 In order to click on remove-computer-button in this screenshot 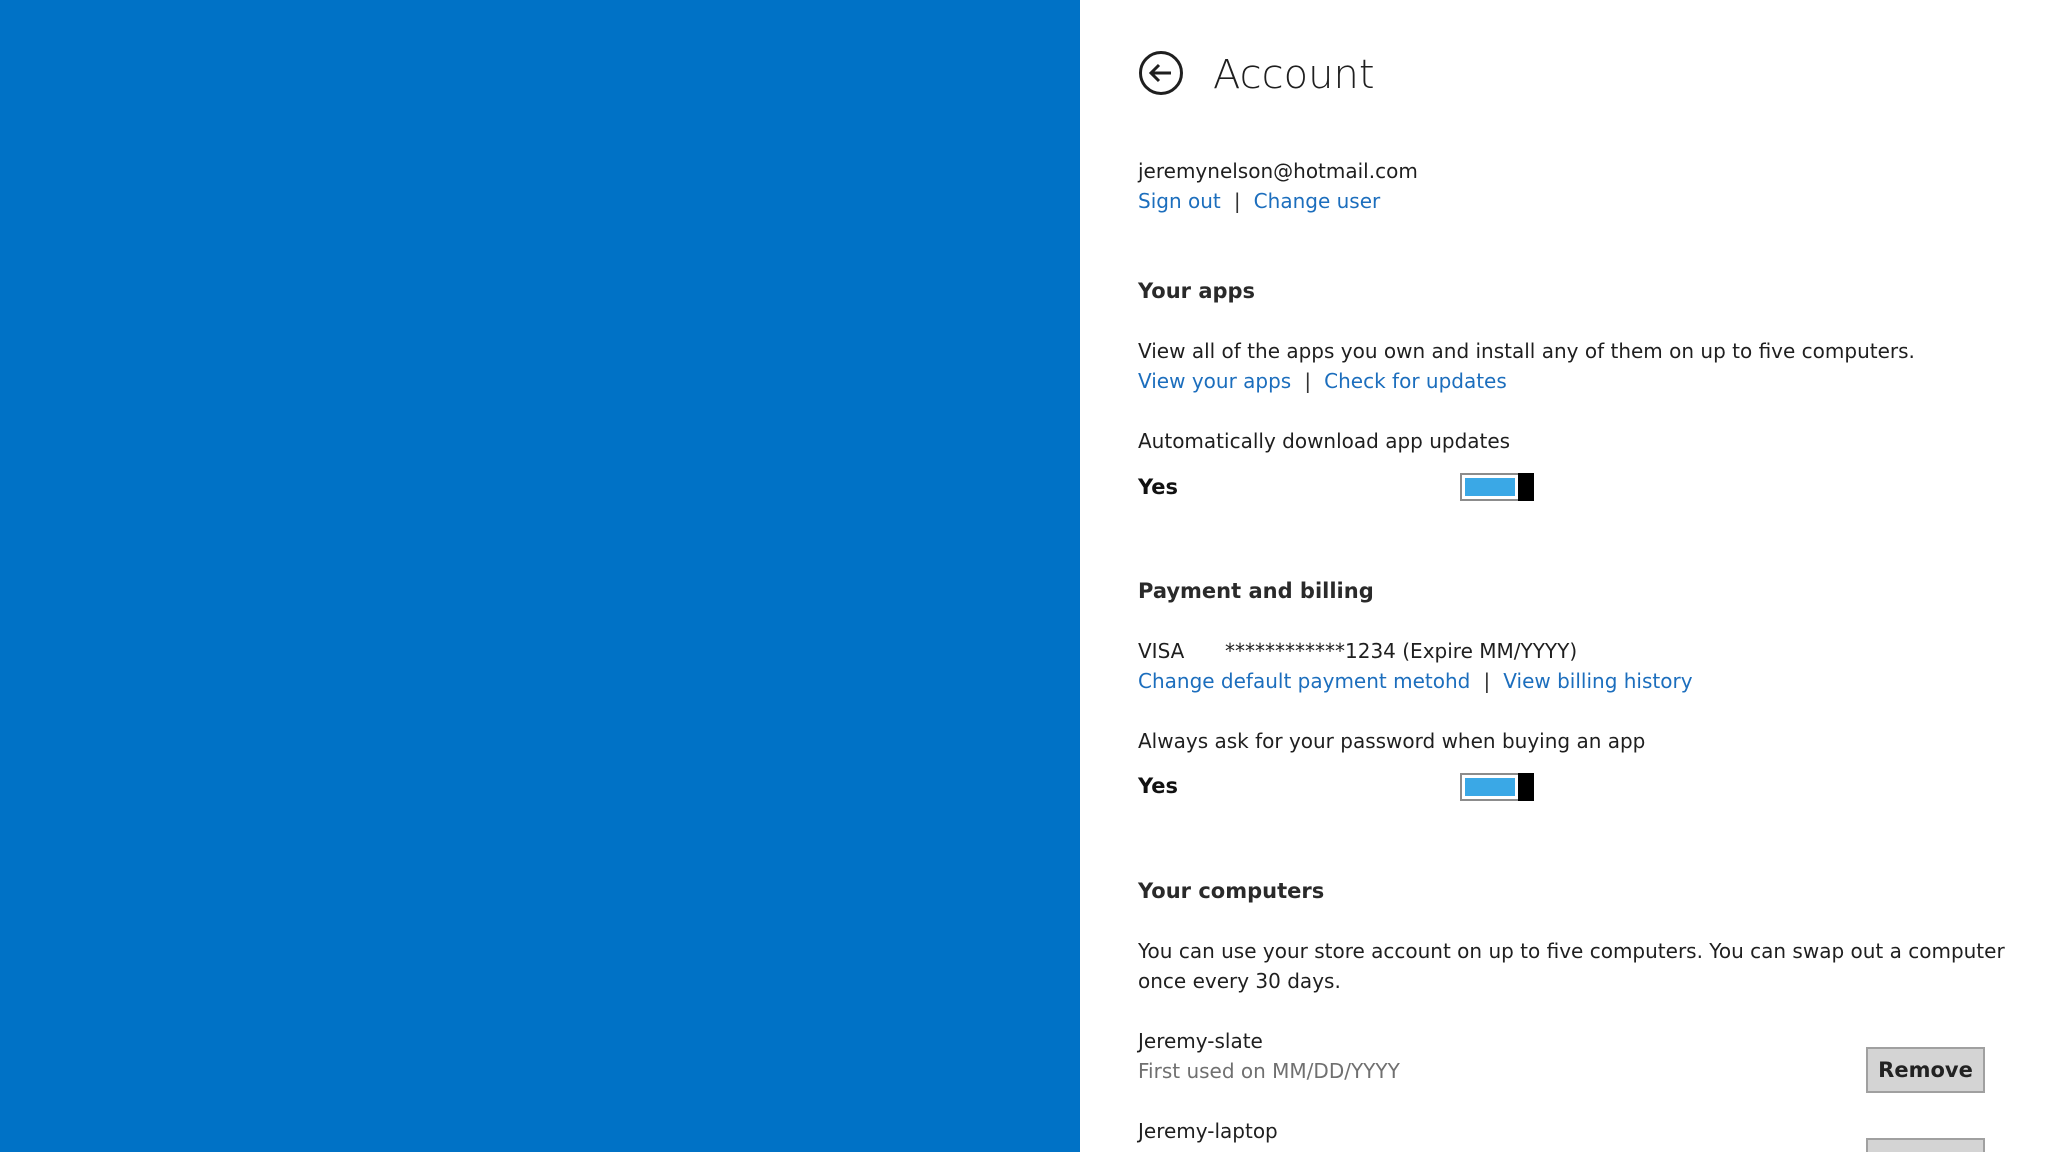, I will do `click(1925, 1145)`.